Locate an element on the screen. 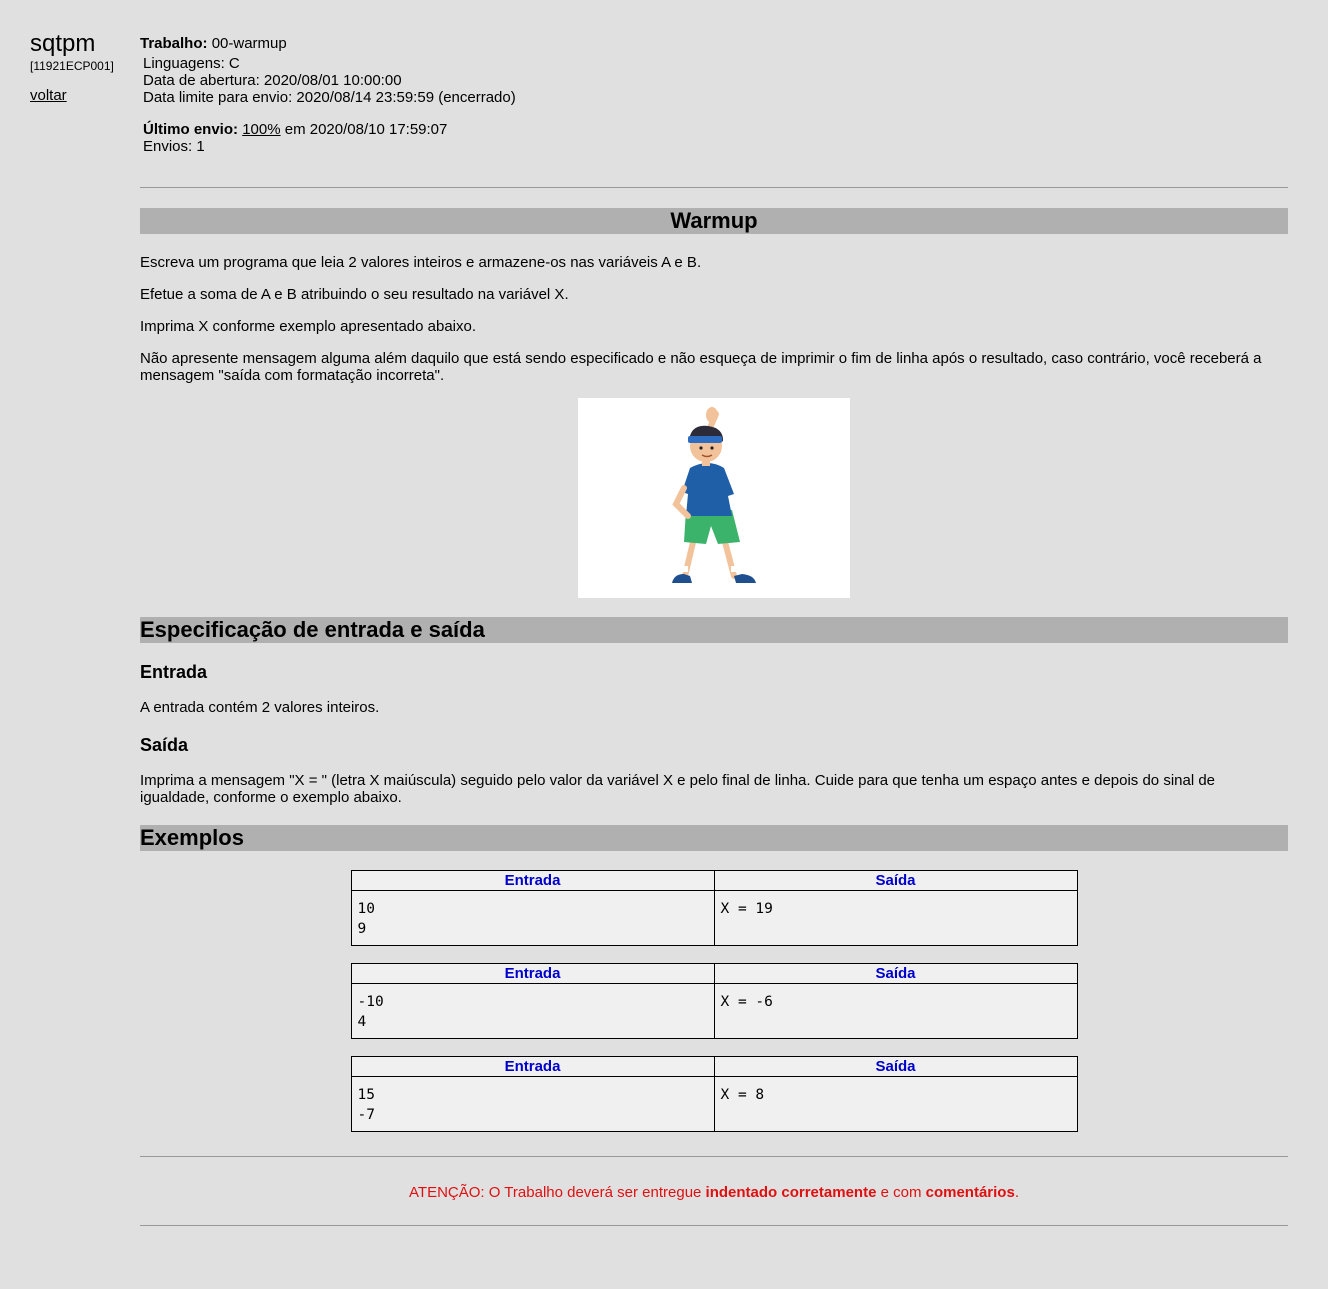 This screenshot has height=1289, width=1328. spec-heading: Especificação de entrada e saída is located at coordinates (714, 630).